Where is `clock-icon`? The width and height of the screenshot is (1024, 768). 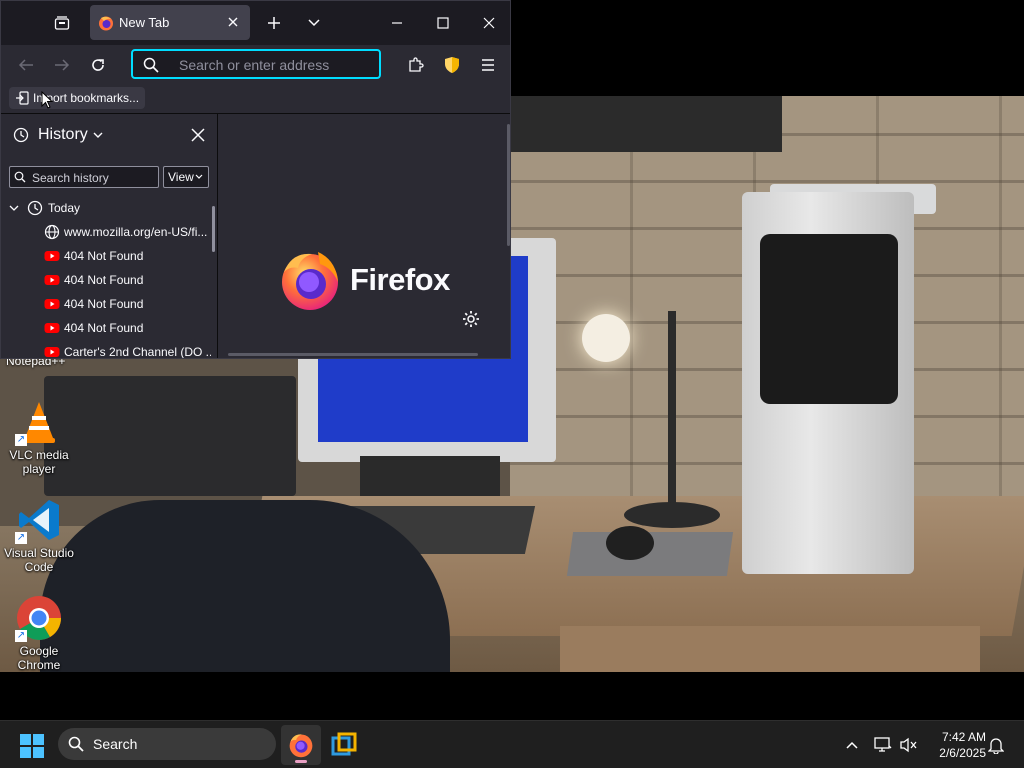 clock-icon is located at coordinates (21, 135).